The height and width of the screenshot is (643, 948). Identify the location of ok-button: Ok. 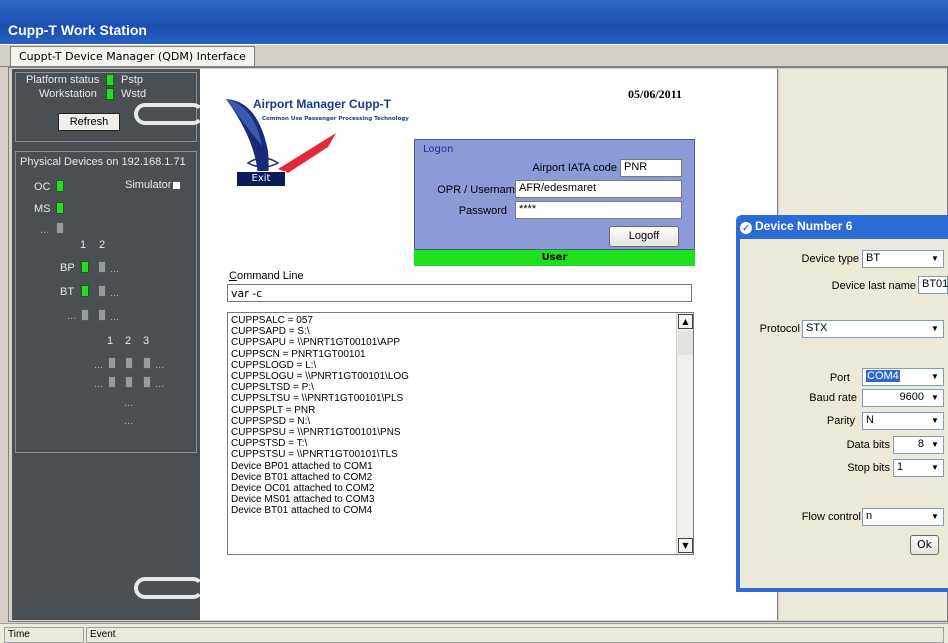
(924, 545).